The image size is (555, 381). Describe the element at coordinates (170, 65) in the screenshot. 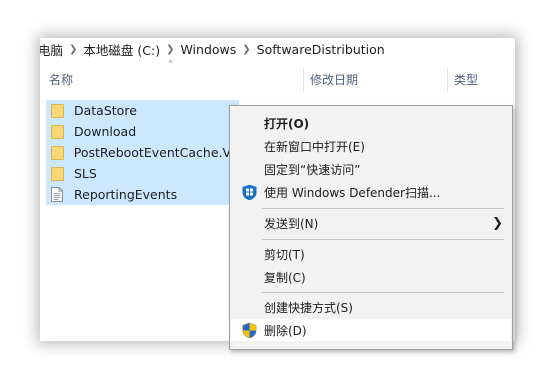

I see `sort-ascending-icon: ˄` at that location.